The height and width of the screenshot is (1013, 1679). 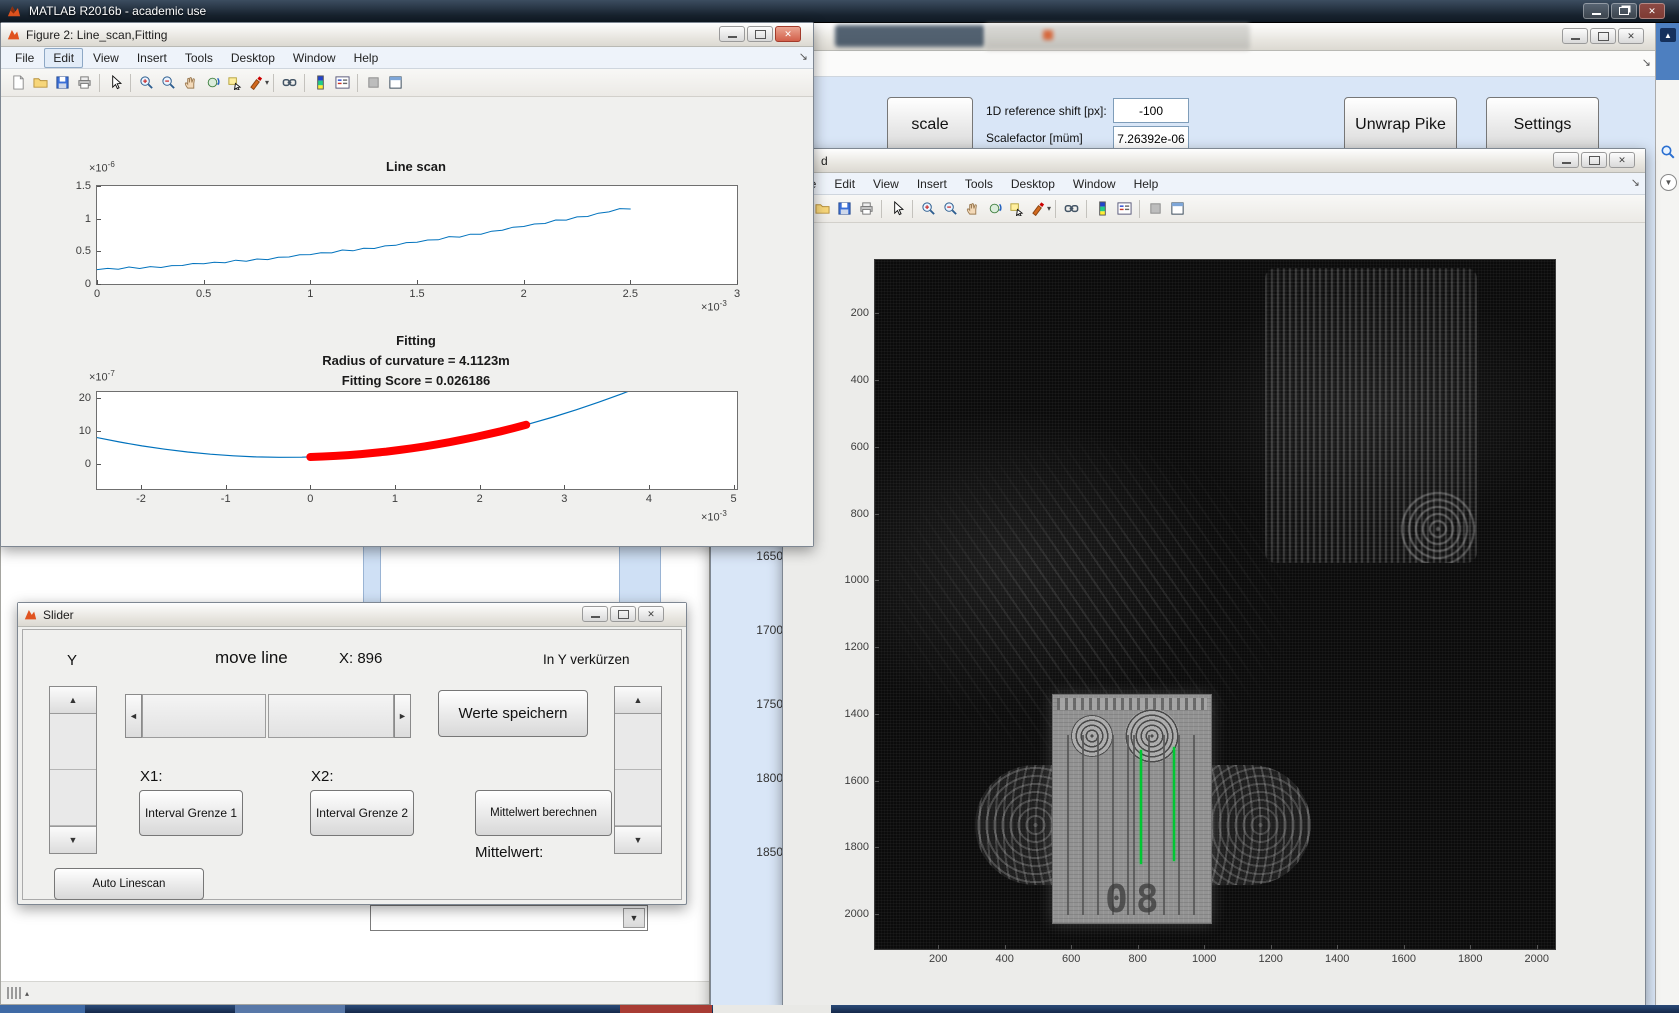 I want to click on ref-shift-input, so click(x=1151, y=110).